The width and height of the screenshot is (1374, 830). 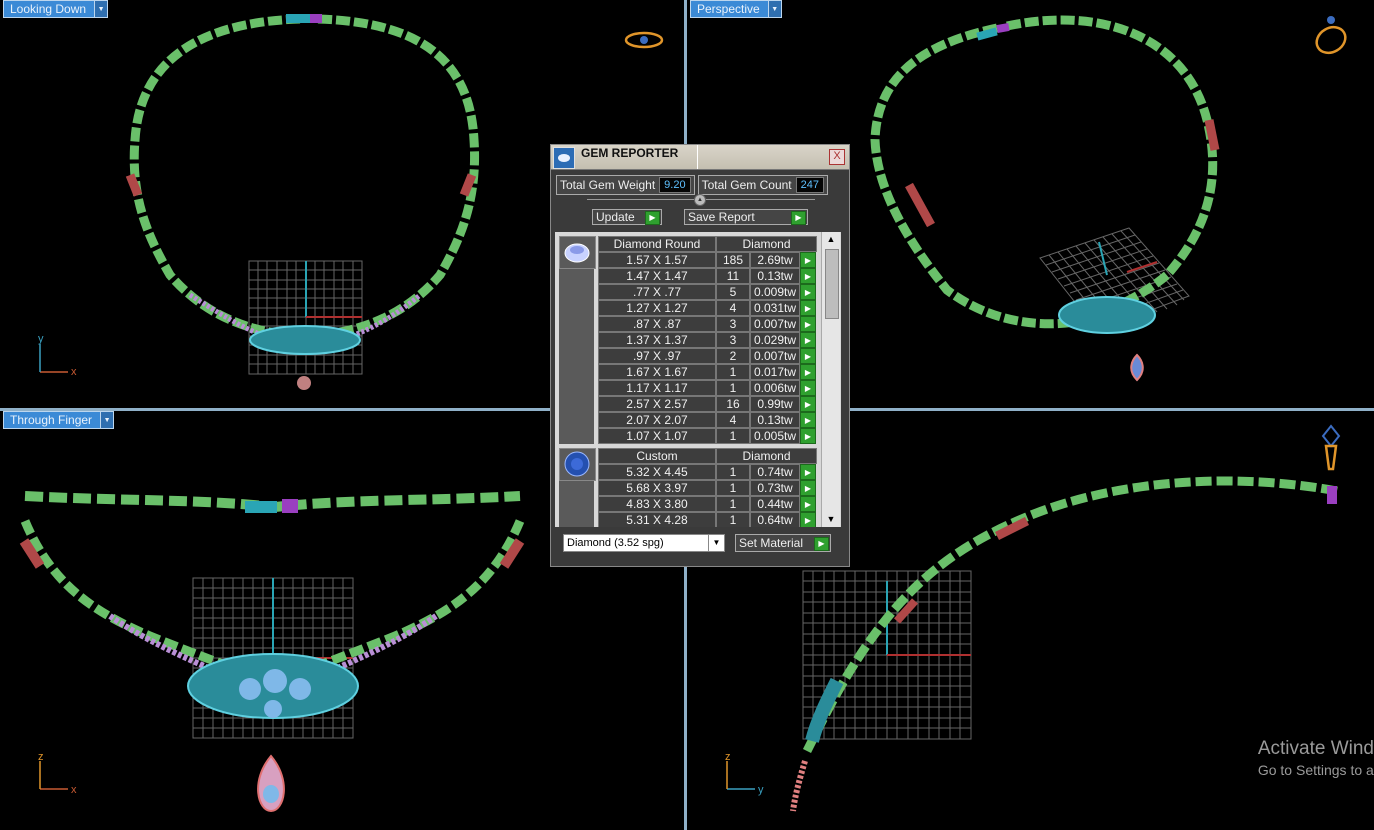 I want to click on viewport-menu-perspective: Perspective ▼, so click(x=736, y=9).